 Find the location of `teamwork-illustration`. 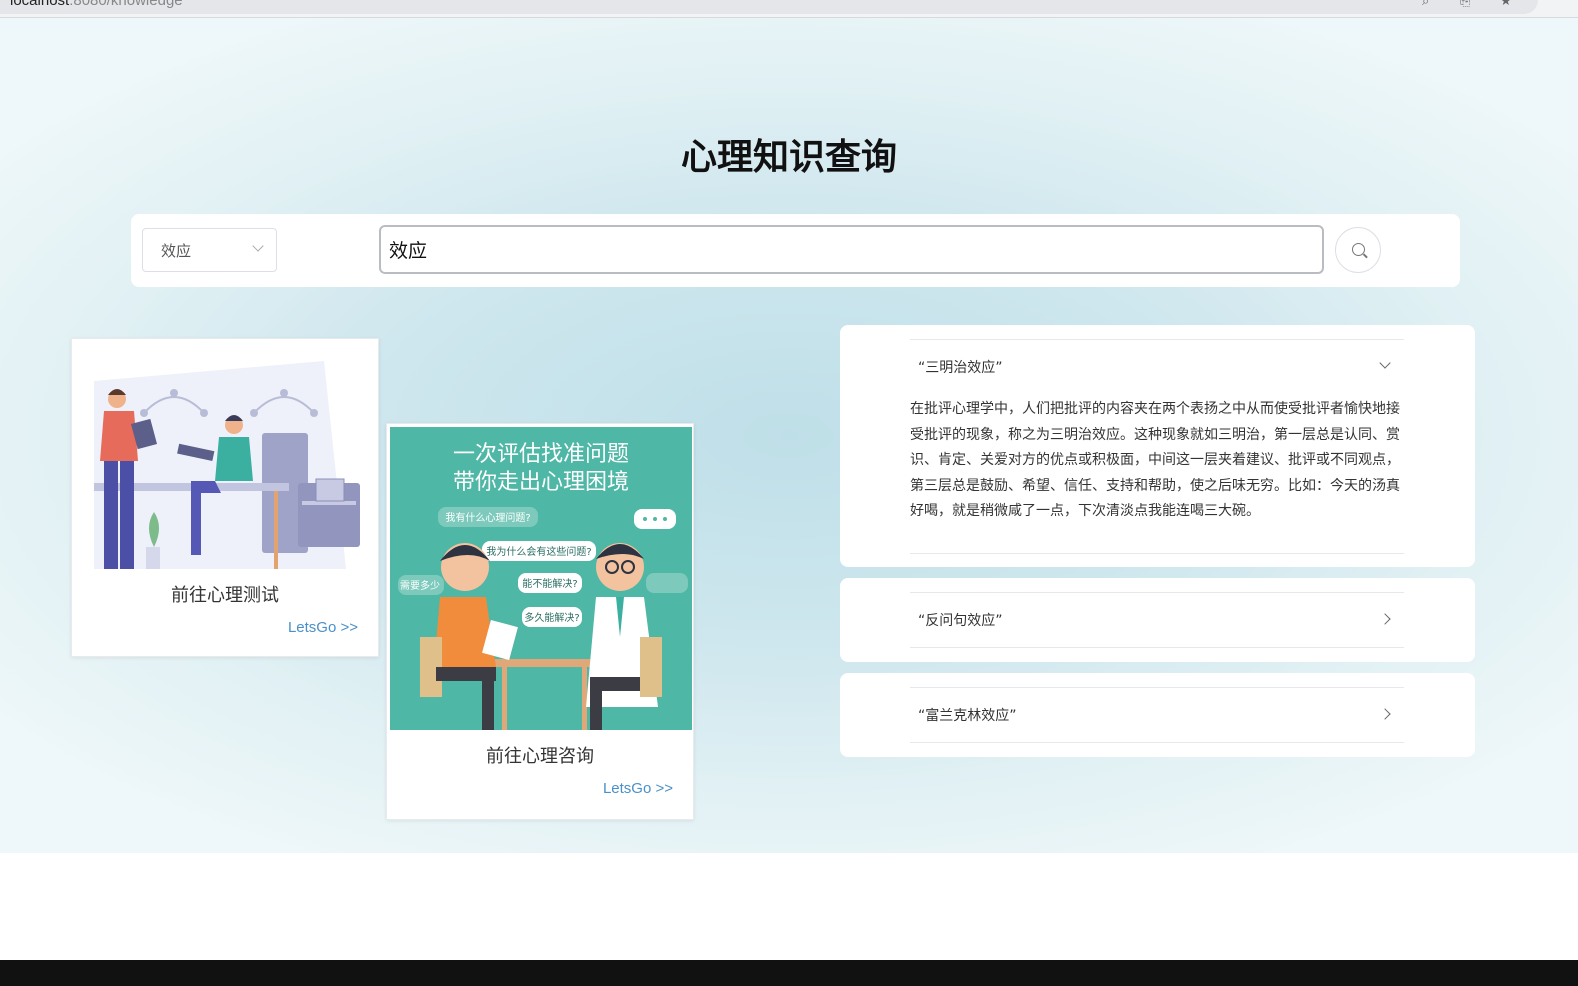

teamwork-illustration is located at coordinates (227, 465).